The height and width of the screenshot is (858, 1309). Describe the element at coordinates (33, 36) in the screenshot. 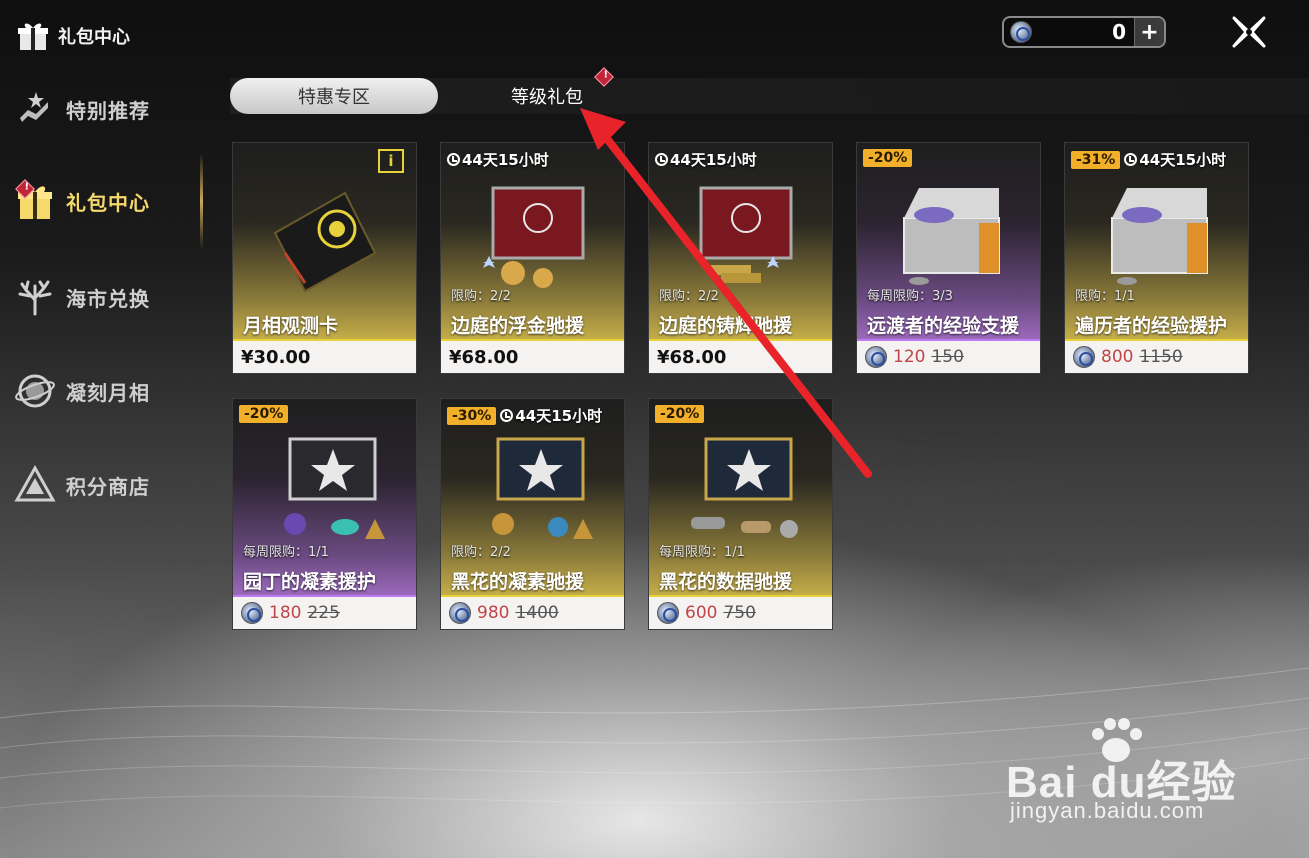

I see `gift-box-icon` at that location.